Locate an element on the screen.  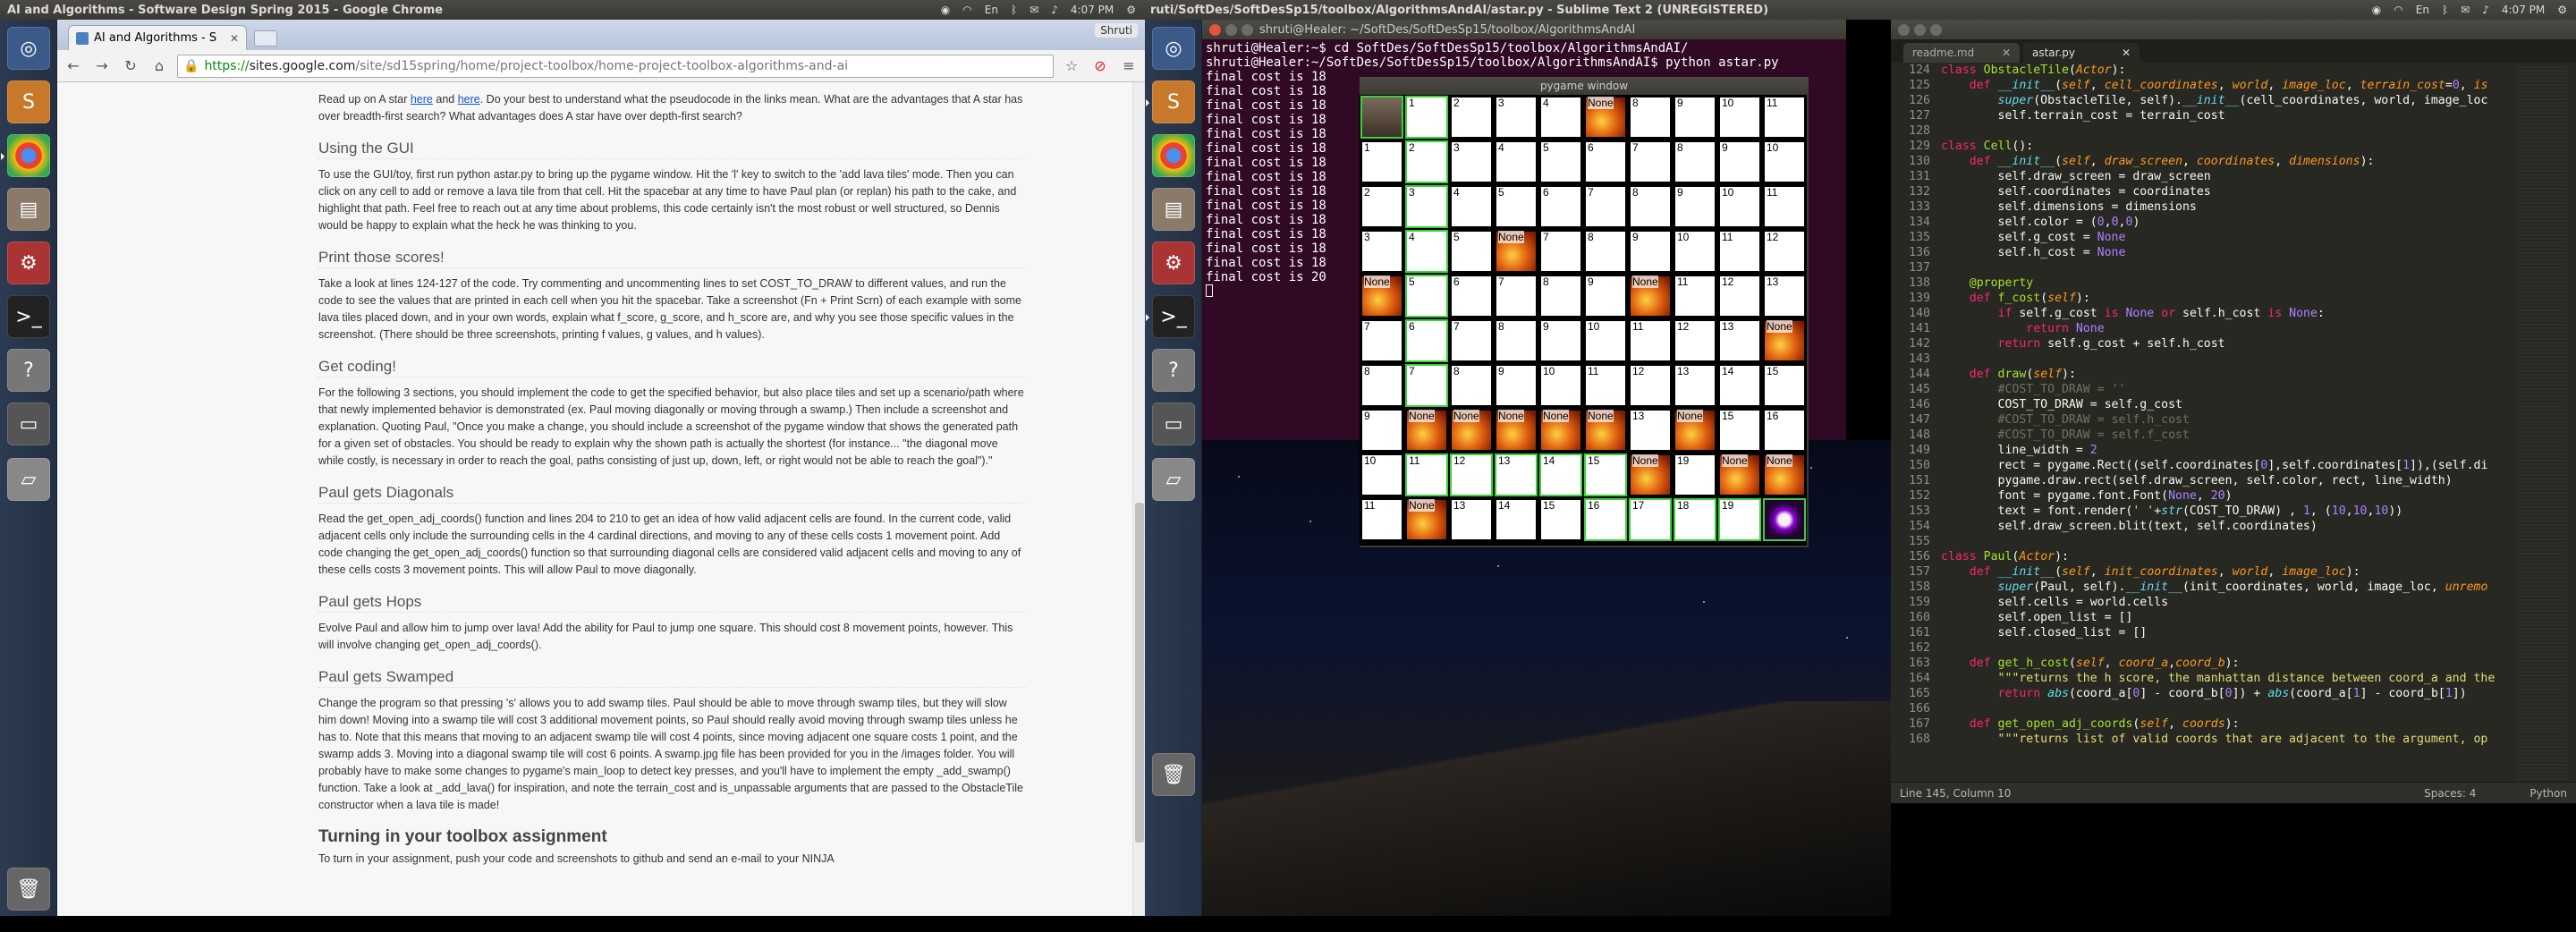
terminal-launcher-icon: >_ is located at coordinates (1170, 316).